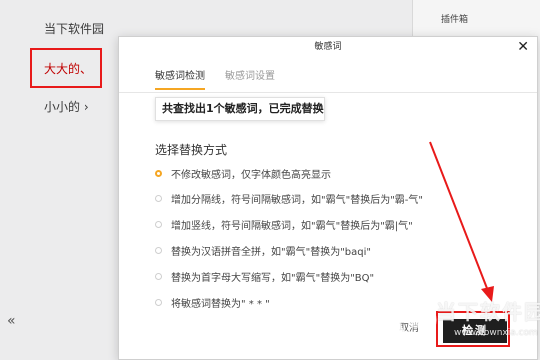 The width and height of the screenshot is (540, 360). What do you see at coordinates (191, 150) in the screenshot?
I see `section-label: 选择替换方式` at bounding box center [191, 150].